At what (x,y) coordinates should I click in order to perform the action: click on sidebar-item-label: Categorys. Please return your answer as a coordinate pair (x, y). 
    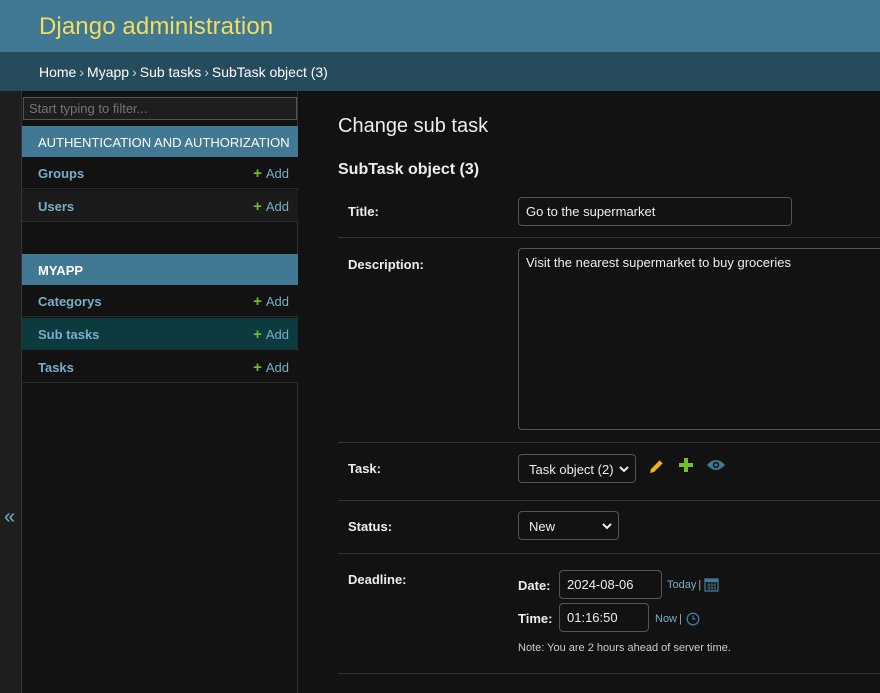
    Looking at the image, I should click on (70, 301).